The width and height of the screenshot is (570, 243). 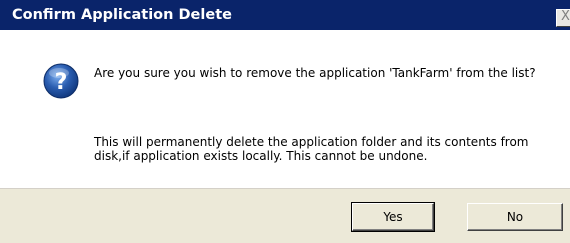 I want to click on close-button: X, so click(x=563, y=18).